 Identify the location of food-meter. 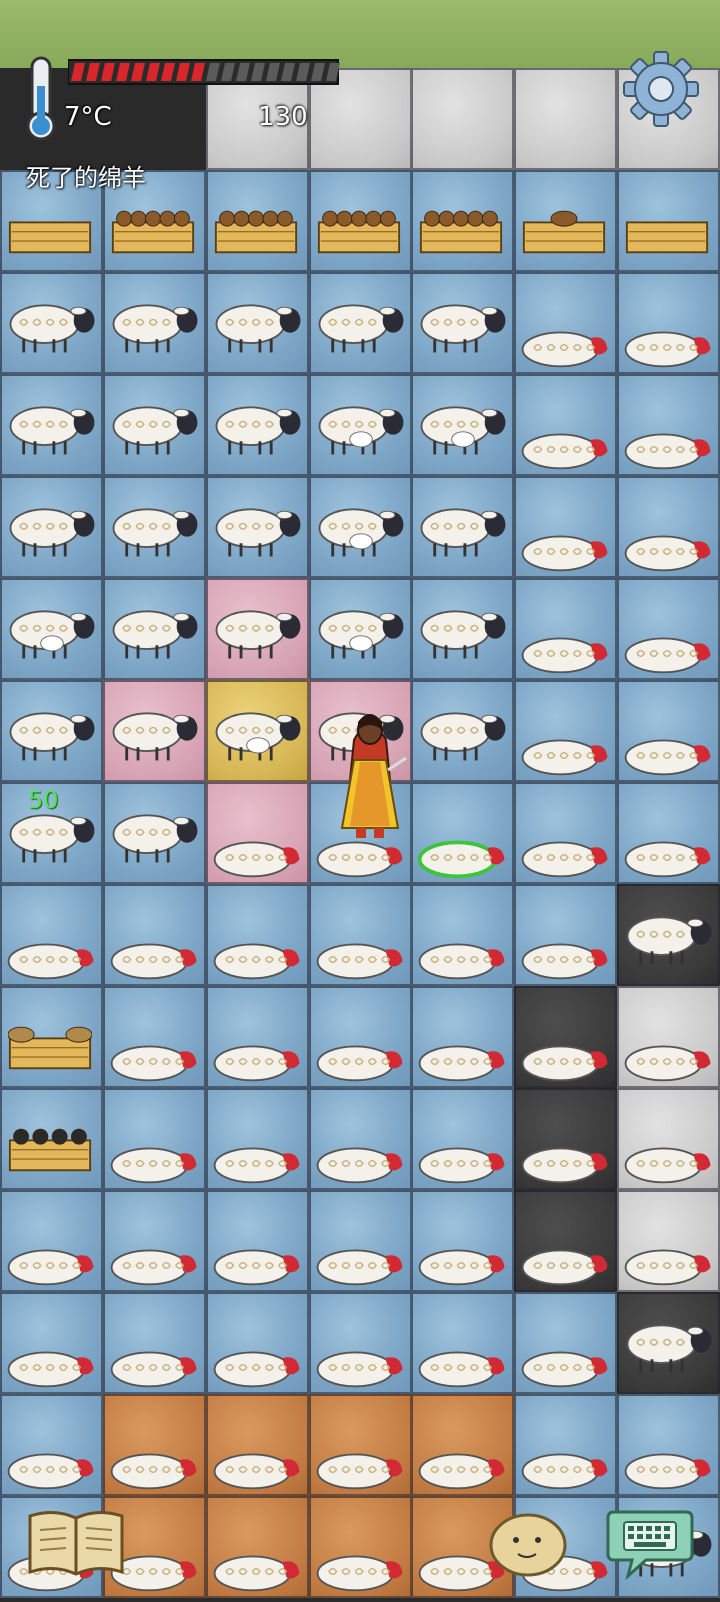
(204, 72).